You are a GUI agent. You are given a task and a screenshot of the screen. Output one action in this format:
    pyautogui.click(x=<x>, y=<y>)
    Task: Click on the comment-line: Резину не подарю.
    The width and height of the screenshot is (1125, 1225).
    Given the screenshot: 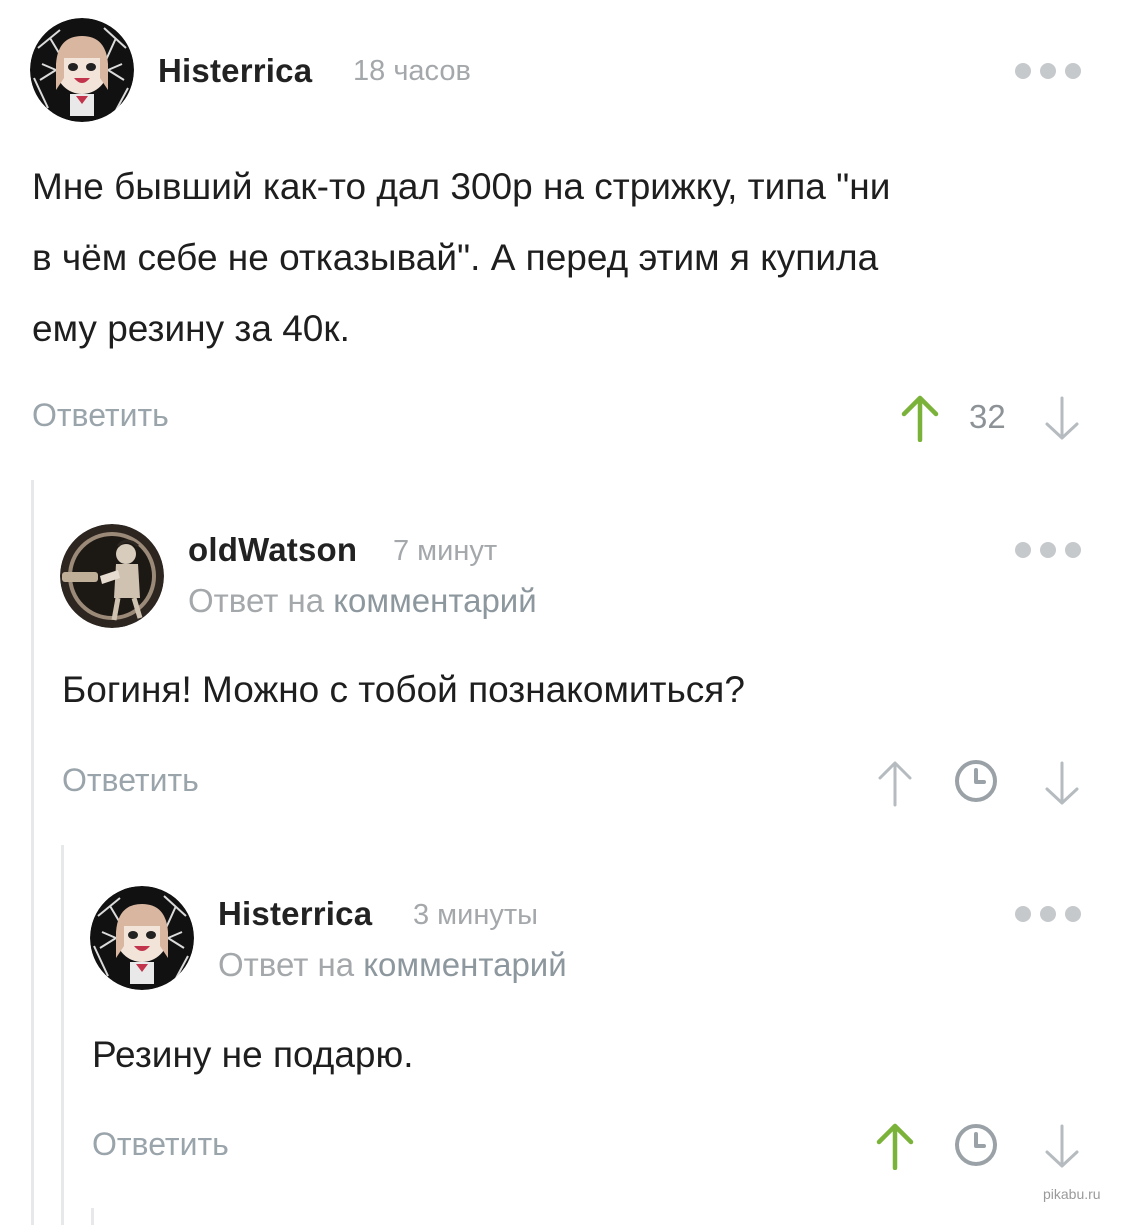 What is the action you would take?
    pyautogui.click(x=253, y=1054)
    